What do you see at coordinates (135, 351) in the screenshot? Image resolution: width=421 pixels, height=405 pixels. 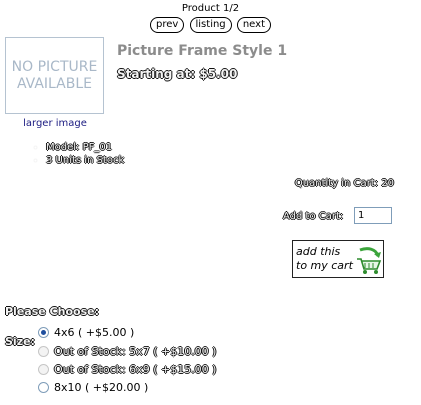 I see `option-label: Out of Stock: 5x7 ( +$10.00 )` at bounding box center [135, 351].